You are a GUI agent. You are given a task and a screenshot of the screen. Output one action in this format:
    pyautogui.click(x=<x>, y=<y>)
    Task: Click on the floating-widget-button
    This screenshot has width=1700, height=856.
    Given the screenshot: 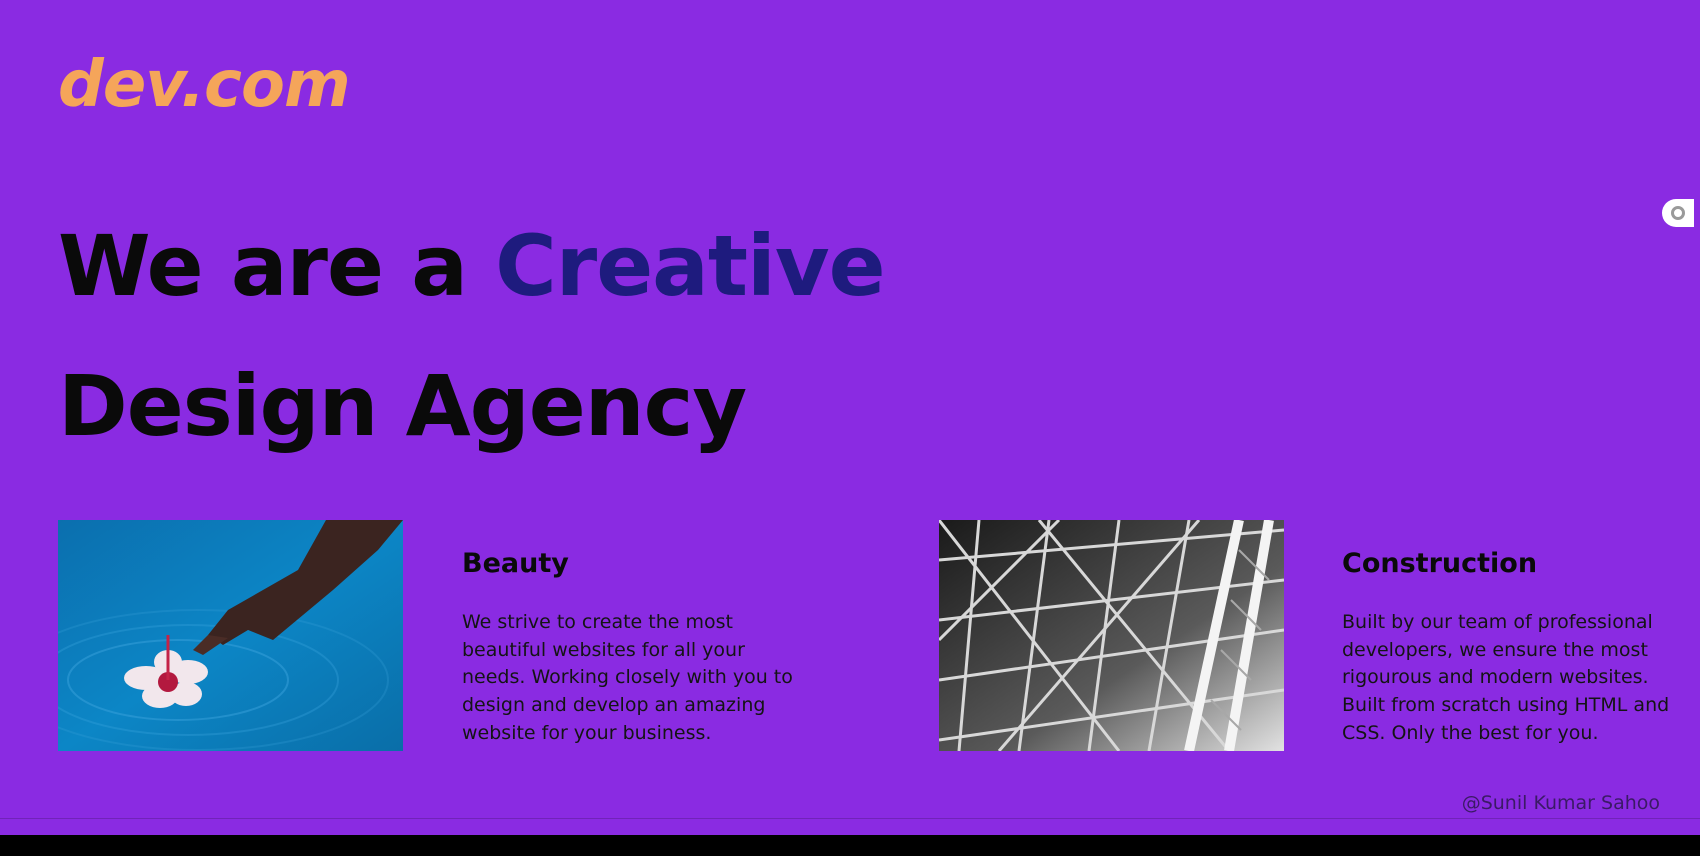 What is the action you would take?
    pyautogui.click(x=1678, y=213)
    